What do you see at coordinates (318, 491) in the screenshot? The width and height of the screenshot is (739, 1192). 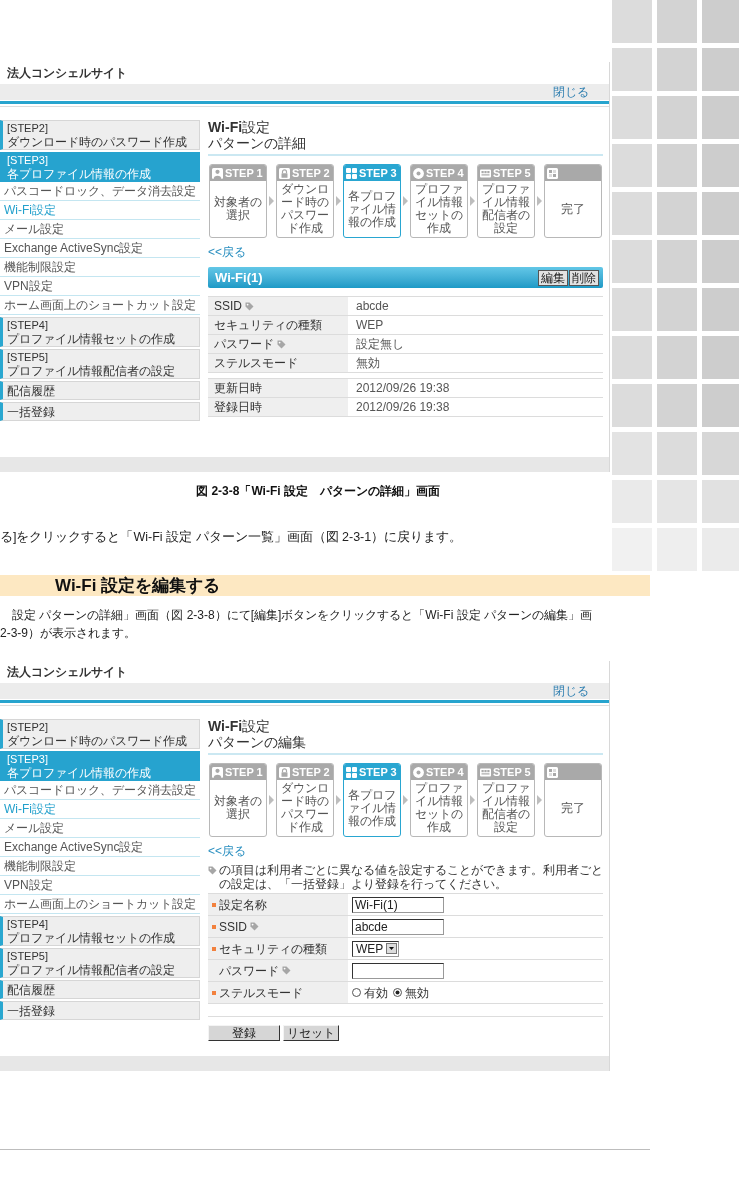 I see `figure-caption: 図 2-3-8「Wi-Fi 設定 パターンの詳細」画面` at bounding box center [318, 491].